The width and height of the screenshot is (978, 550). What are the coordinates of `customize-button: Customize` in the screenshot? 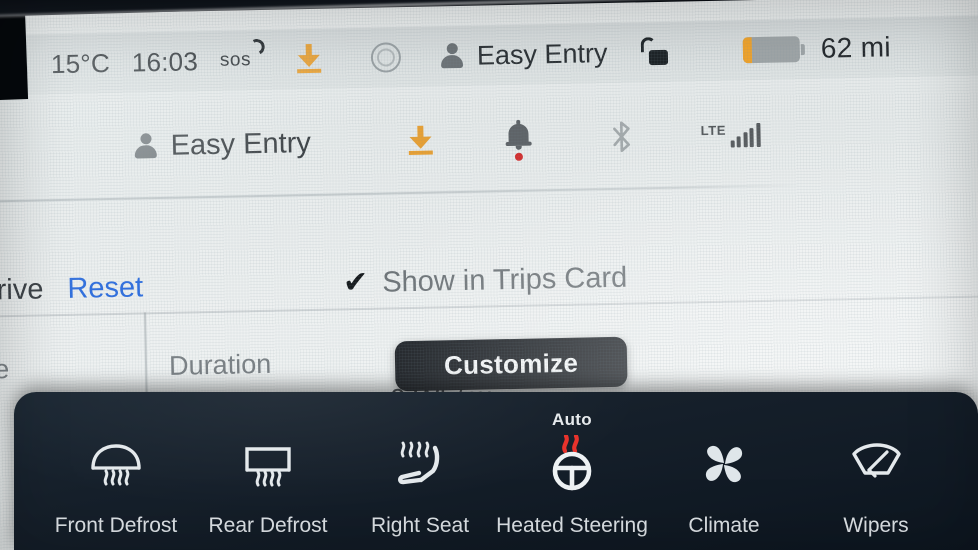 It's located at (511, 364).